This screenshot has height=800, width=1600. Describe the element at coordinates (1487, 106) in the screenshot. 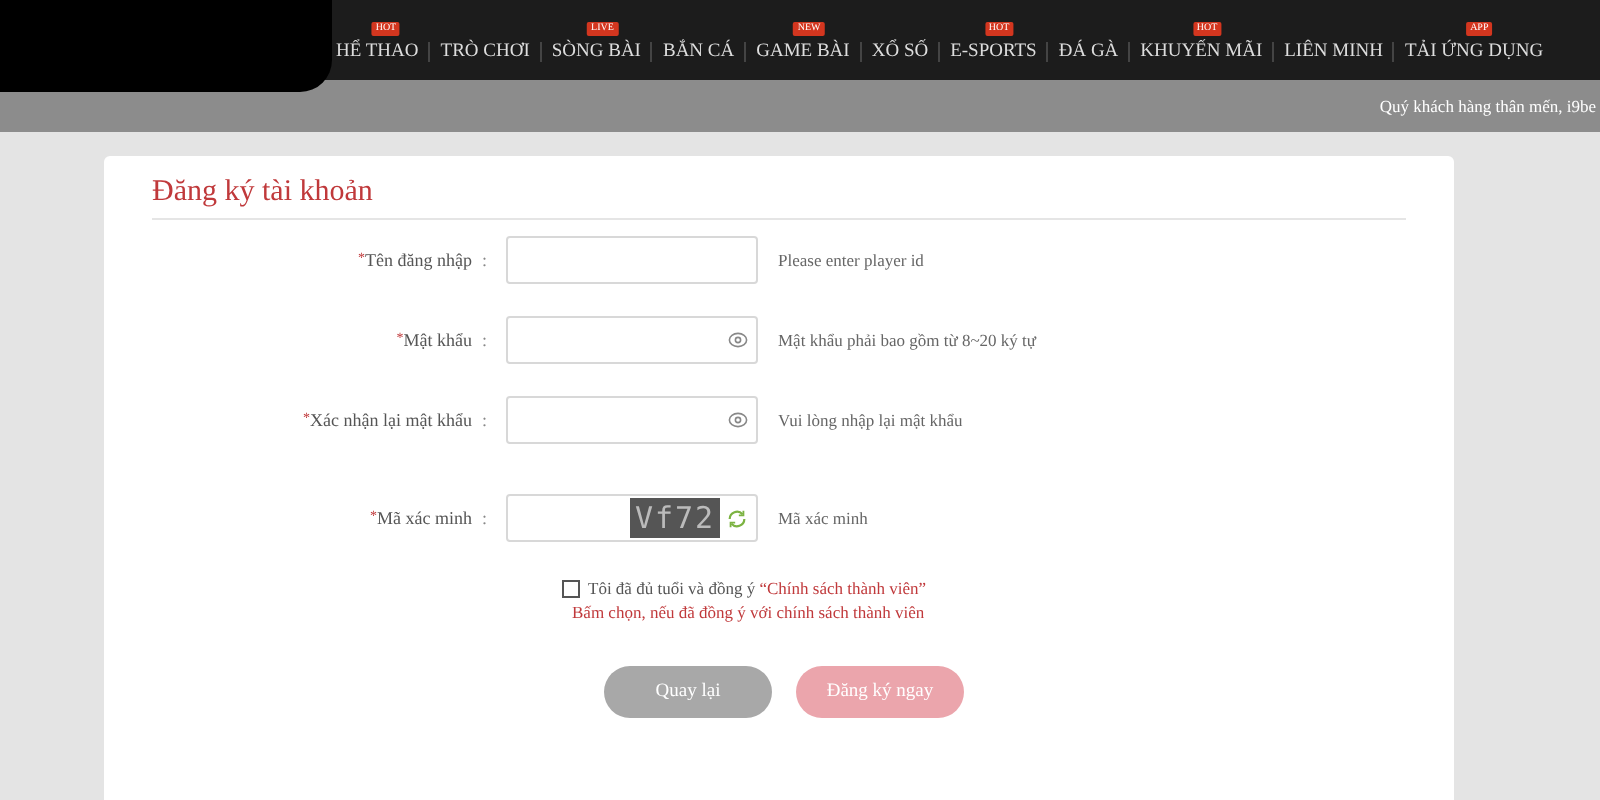

I see `marquee-text: Quý khách hàng thân mến, i9be` at that location.